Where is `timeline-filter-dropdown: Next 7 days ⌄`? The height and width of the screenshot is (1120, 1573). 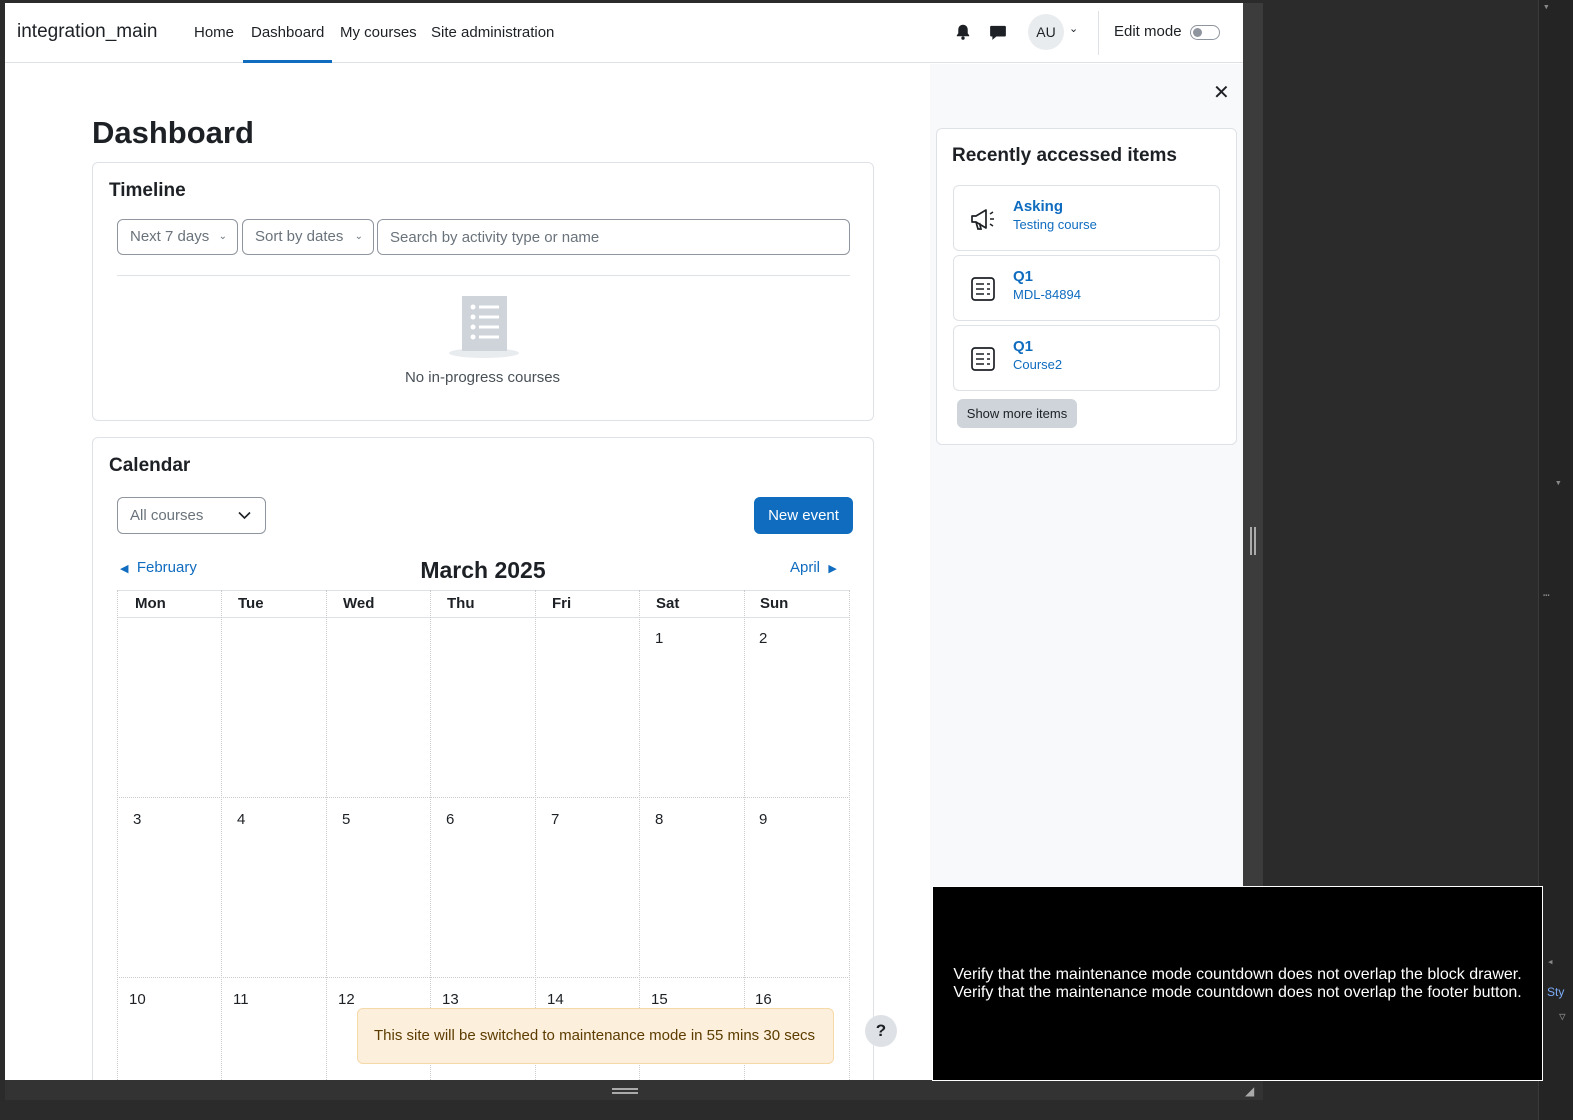 timeline-filter-dropdown: Next 7 days ⌄ is located at coordinates (177, 237).